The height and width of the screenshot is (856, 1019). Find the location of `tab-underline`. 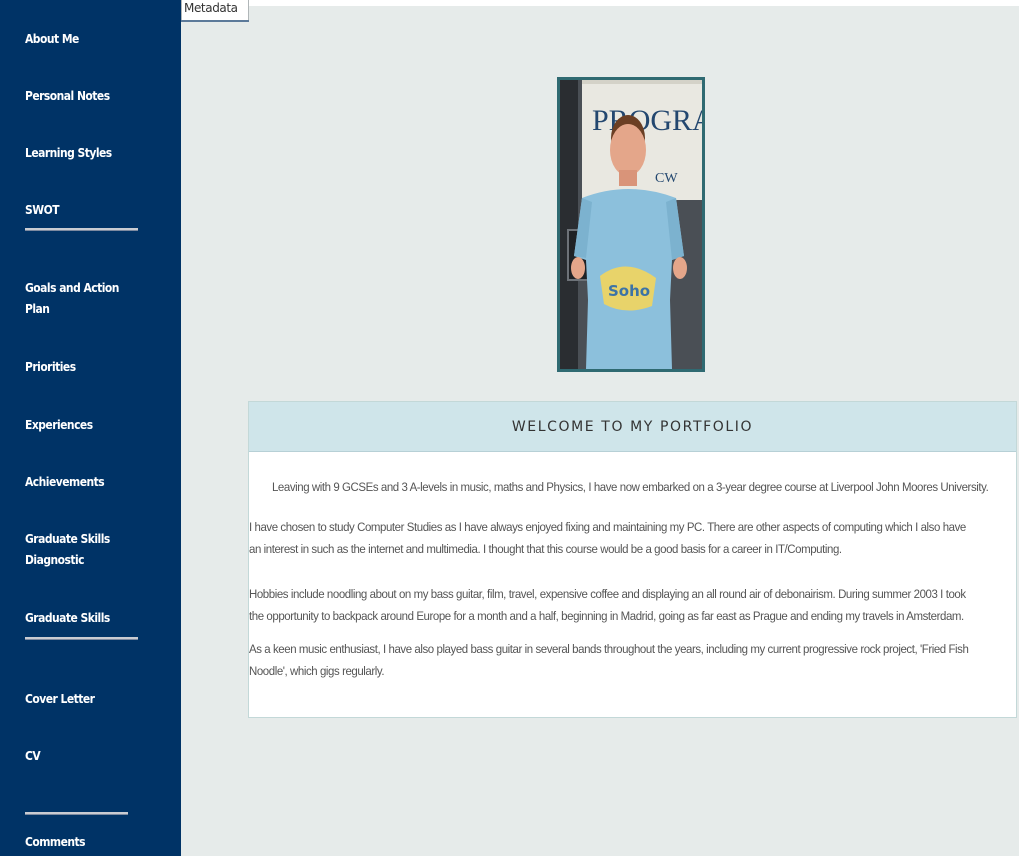

tab-underline is located at coordinates (215, 21).